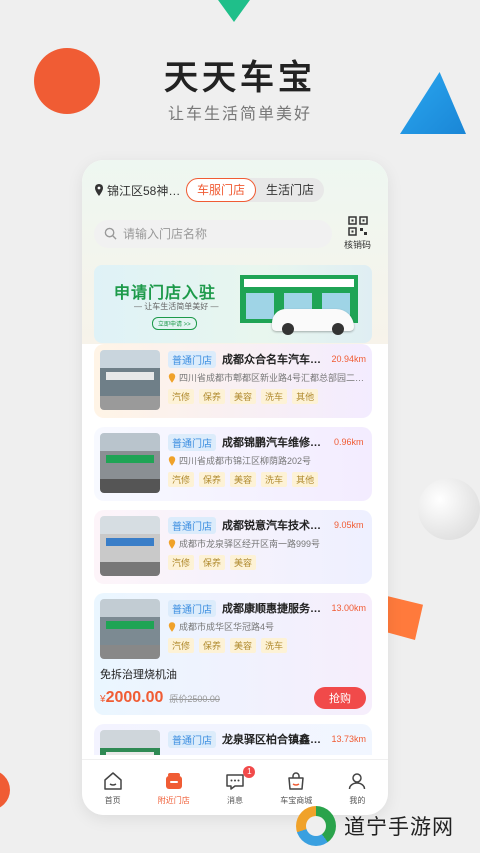 This screenshot has height=853, width=480. Describe the element at coordinates (234, 11) in the screenshot. I see `decor-green-triangle` at that location.